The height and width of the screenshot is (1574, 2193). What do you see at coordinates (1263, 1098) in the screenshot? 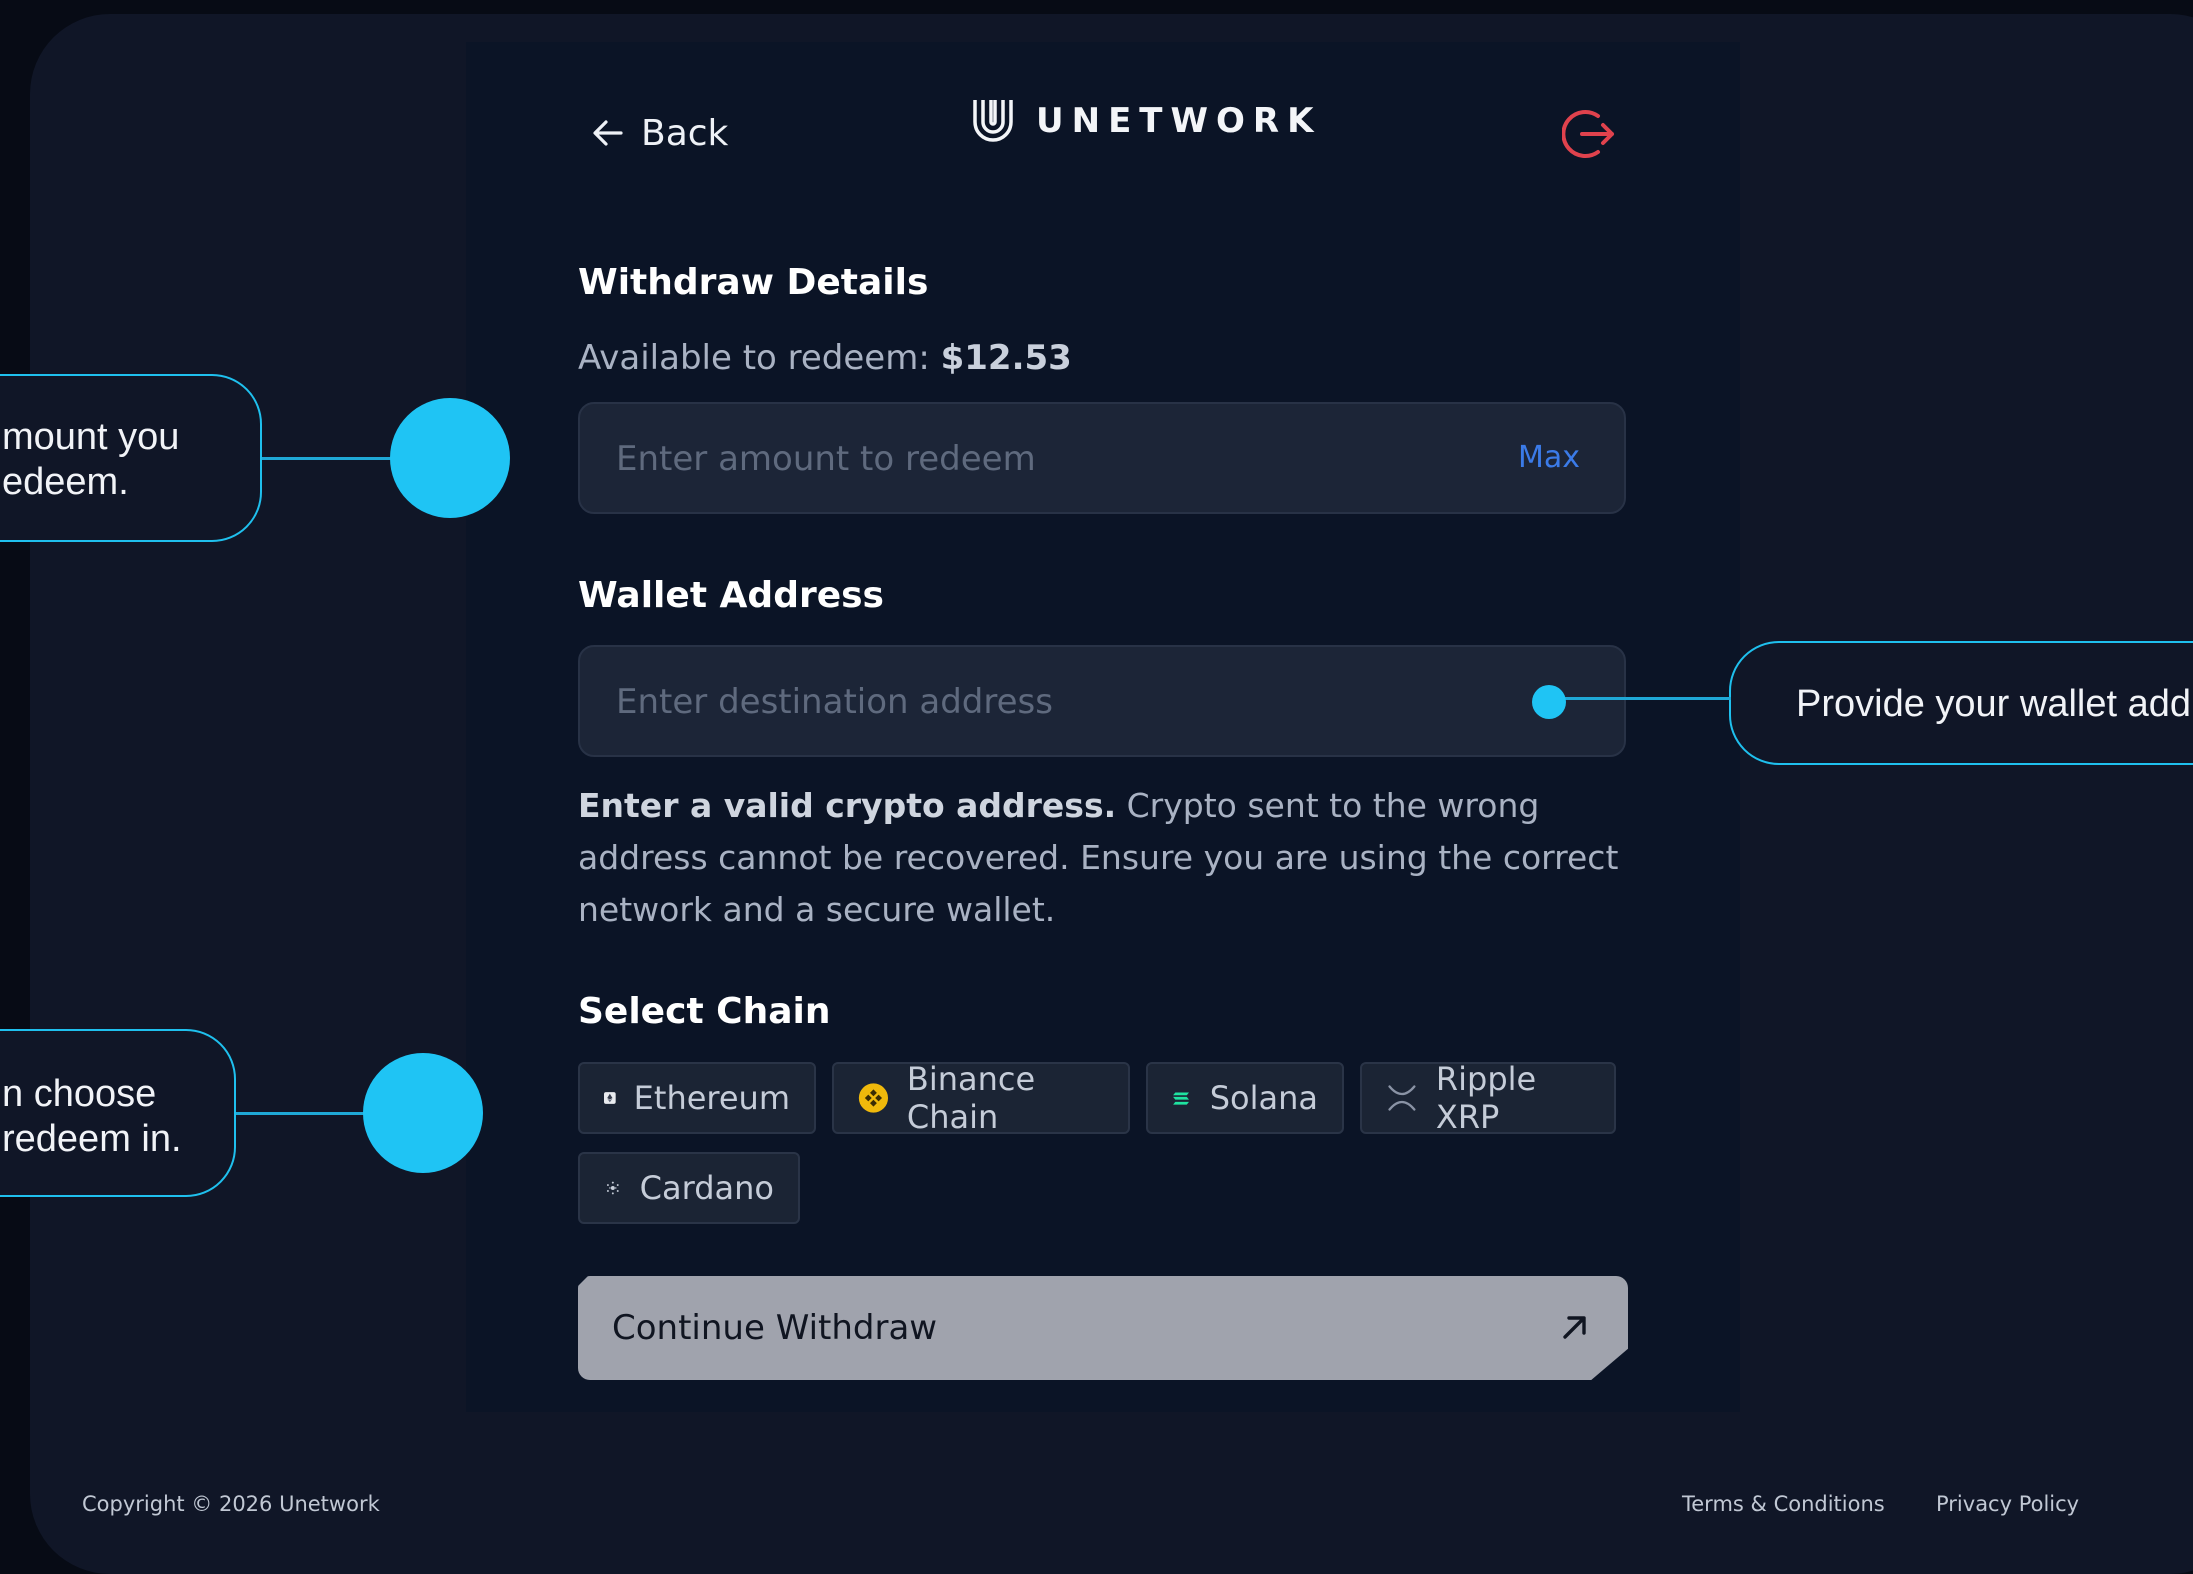
I see `chain-label: Solana` at bounding box center [1263, 1098].